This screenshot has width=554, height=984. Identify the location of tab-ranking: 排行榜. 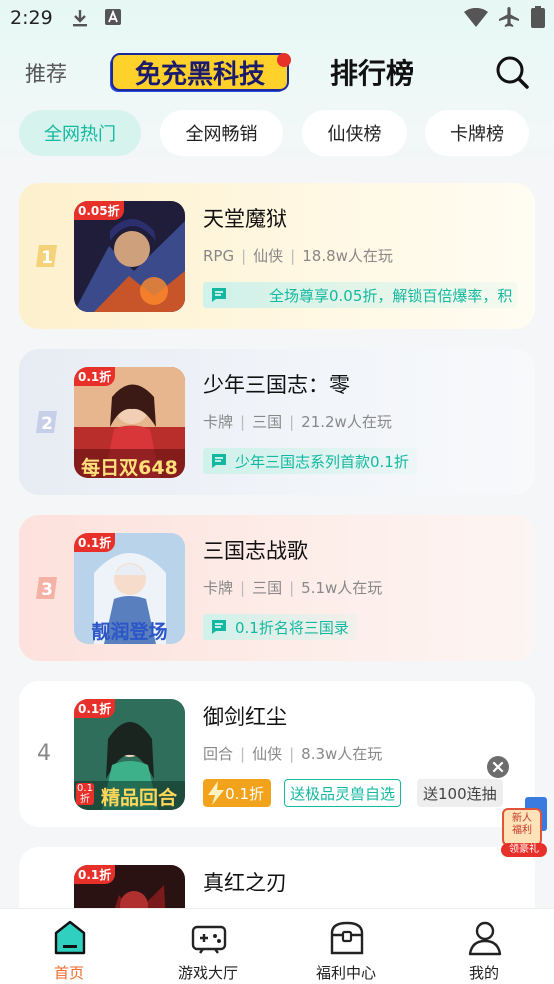
(372, 72).